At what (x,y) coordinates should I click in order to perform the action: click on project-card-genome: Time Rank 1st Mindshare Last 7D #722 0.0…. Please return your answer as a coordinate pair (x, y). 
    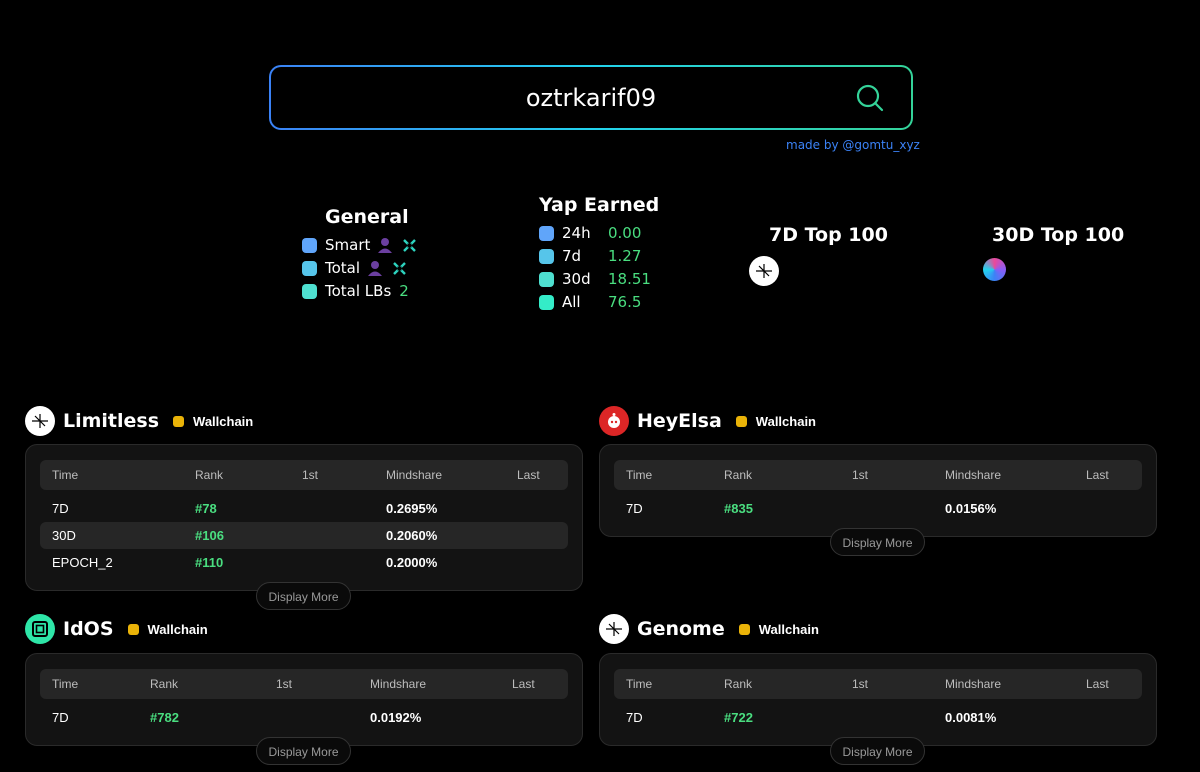
    Looking at the image, I should click on (878, 699).